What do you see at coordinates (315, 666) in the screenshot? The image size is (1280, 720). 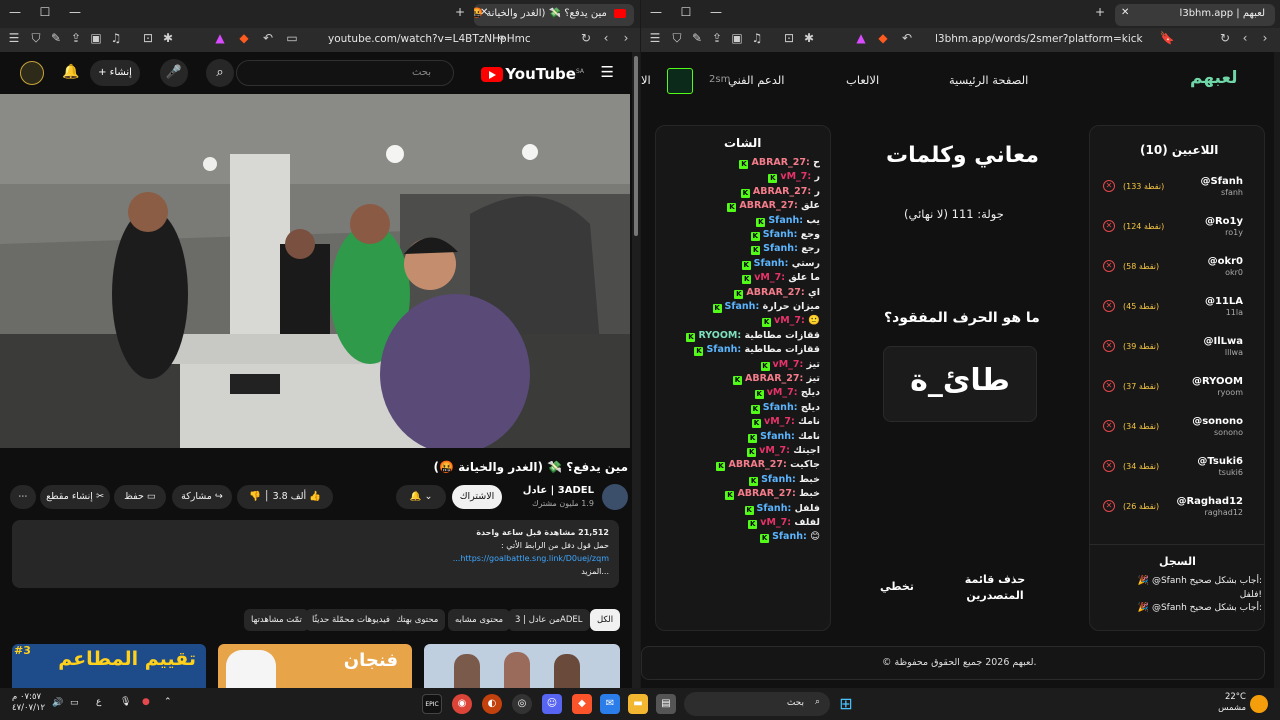 I see `thumbnail-2: فنجان` at bounding box center [315, 666].